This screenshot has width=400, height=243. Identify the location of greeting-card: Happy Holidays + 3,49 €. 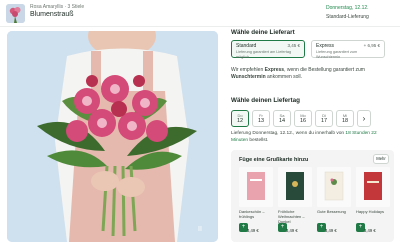
(373, 200).